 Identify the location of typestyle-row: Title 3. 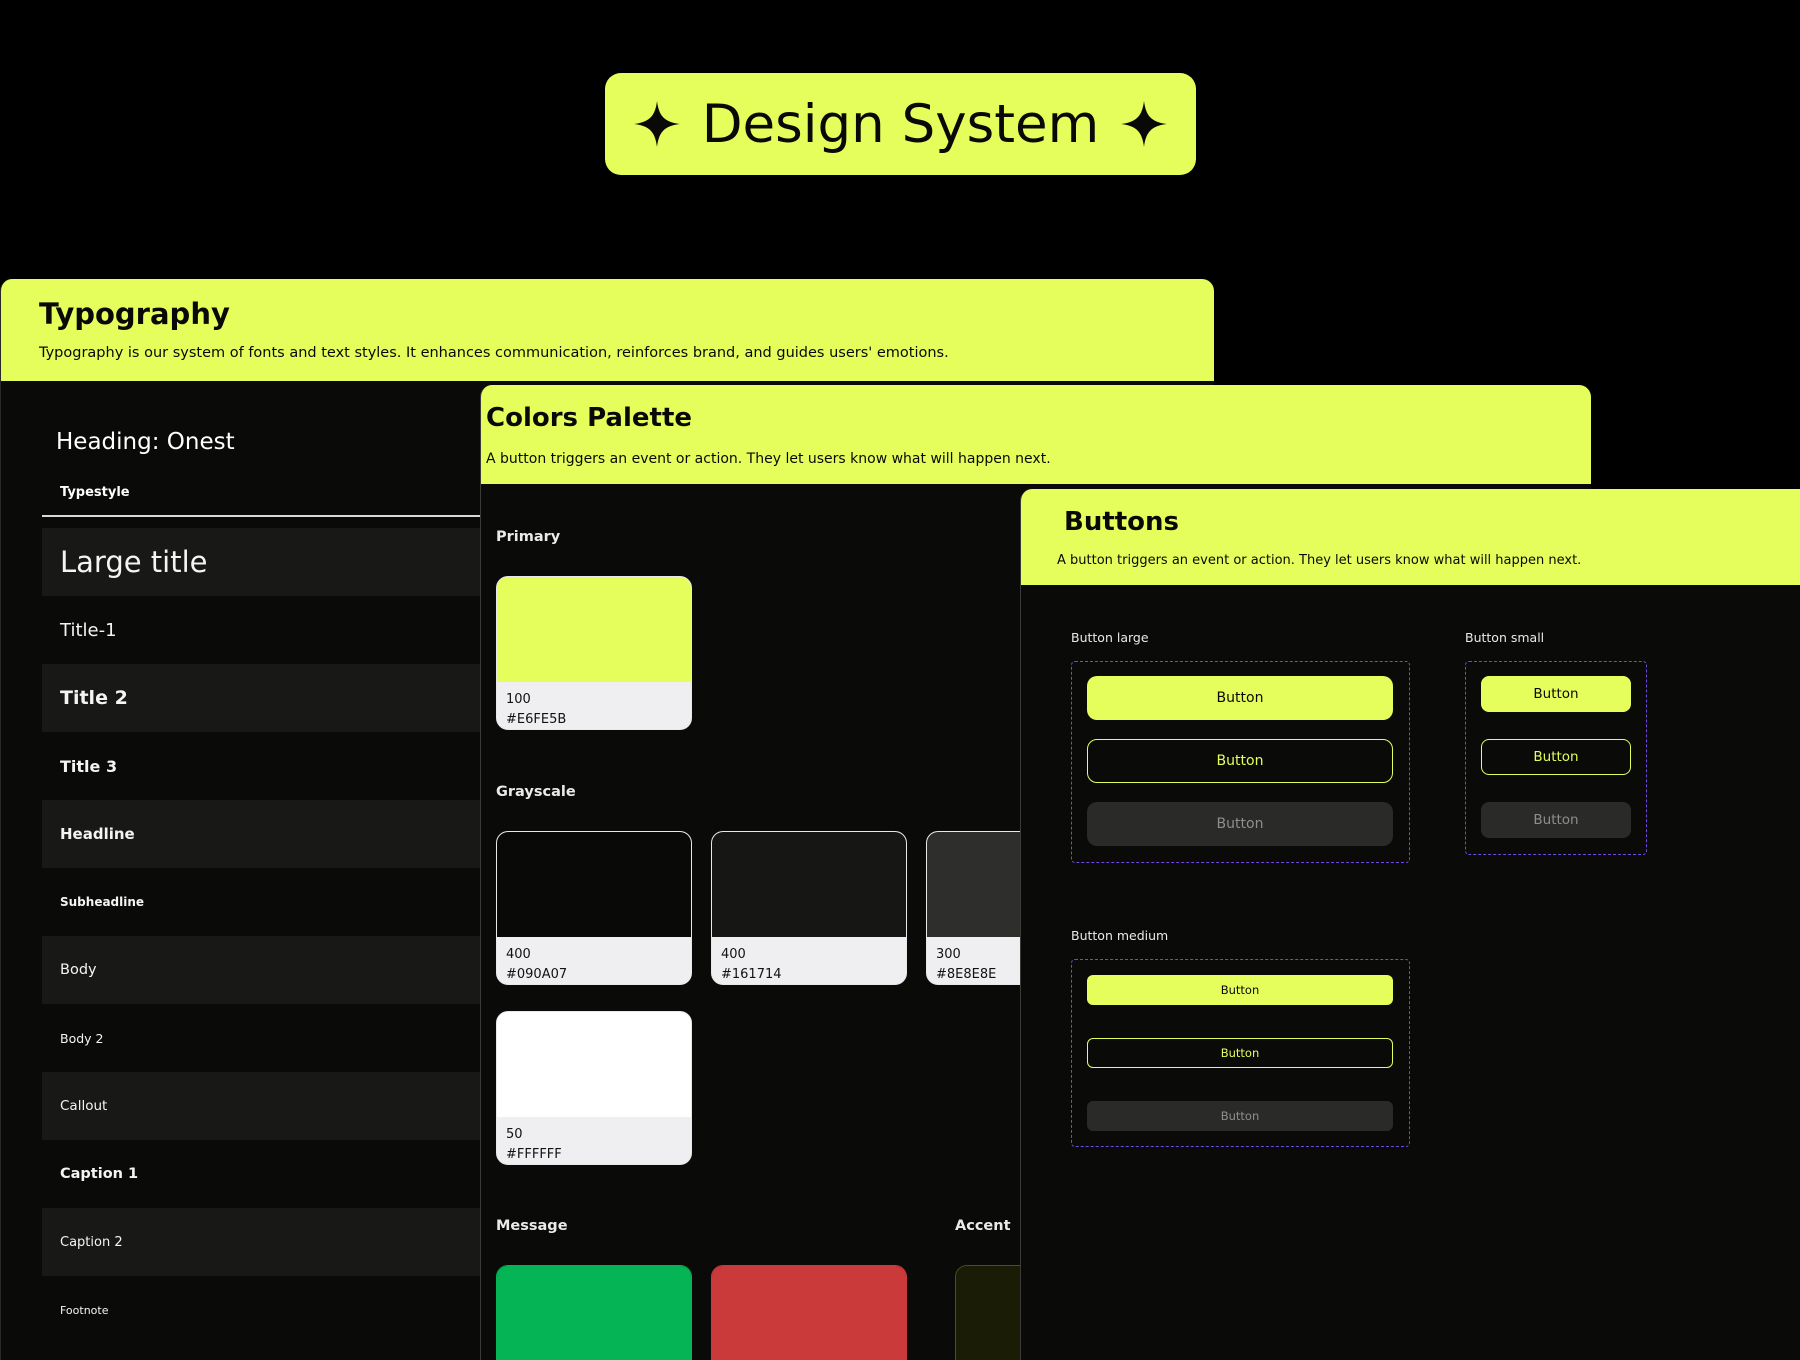
(89, 766).